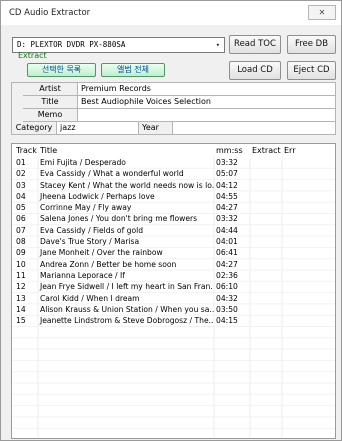 The height and width of the screenshot is (441, 342). I want to click on track-title: Marianna Leporace / If, so click(82, 275).